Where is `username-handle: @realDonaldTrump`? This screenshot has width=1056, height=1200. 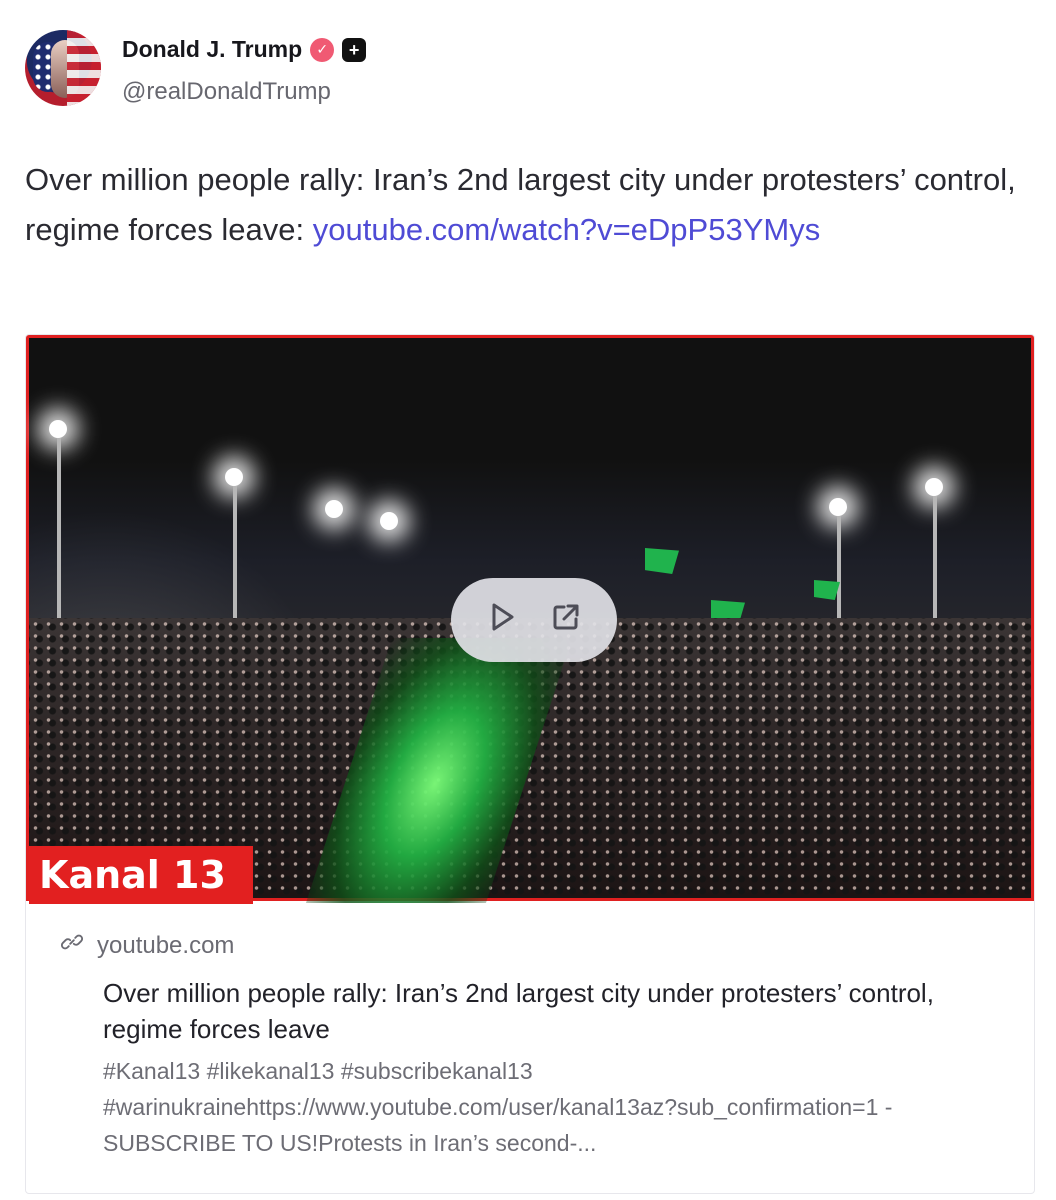 username-handle: @realDonaldTrump is located at coordinates (226, 92).